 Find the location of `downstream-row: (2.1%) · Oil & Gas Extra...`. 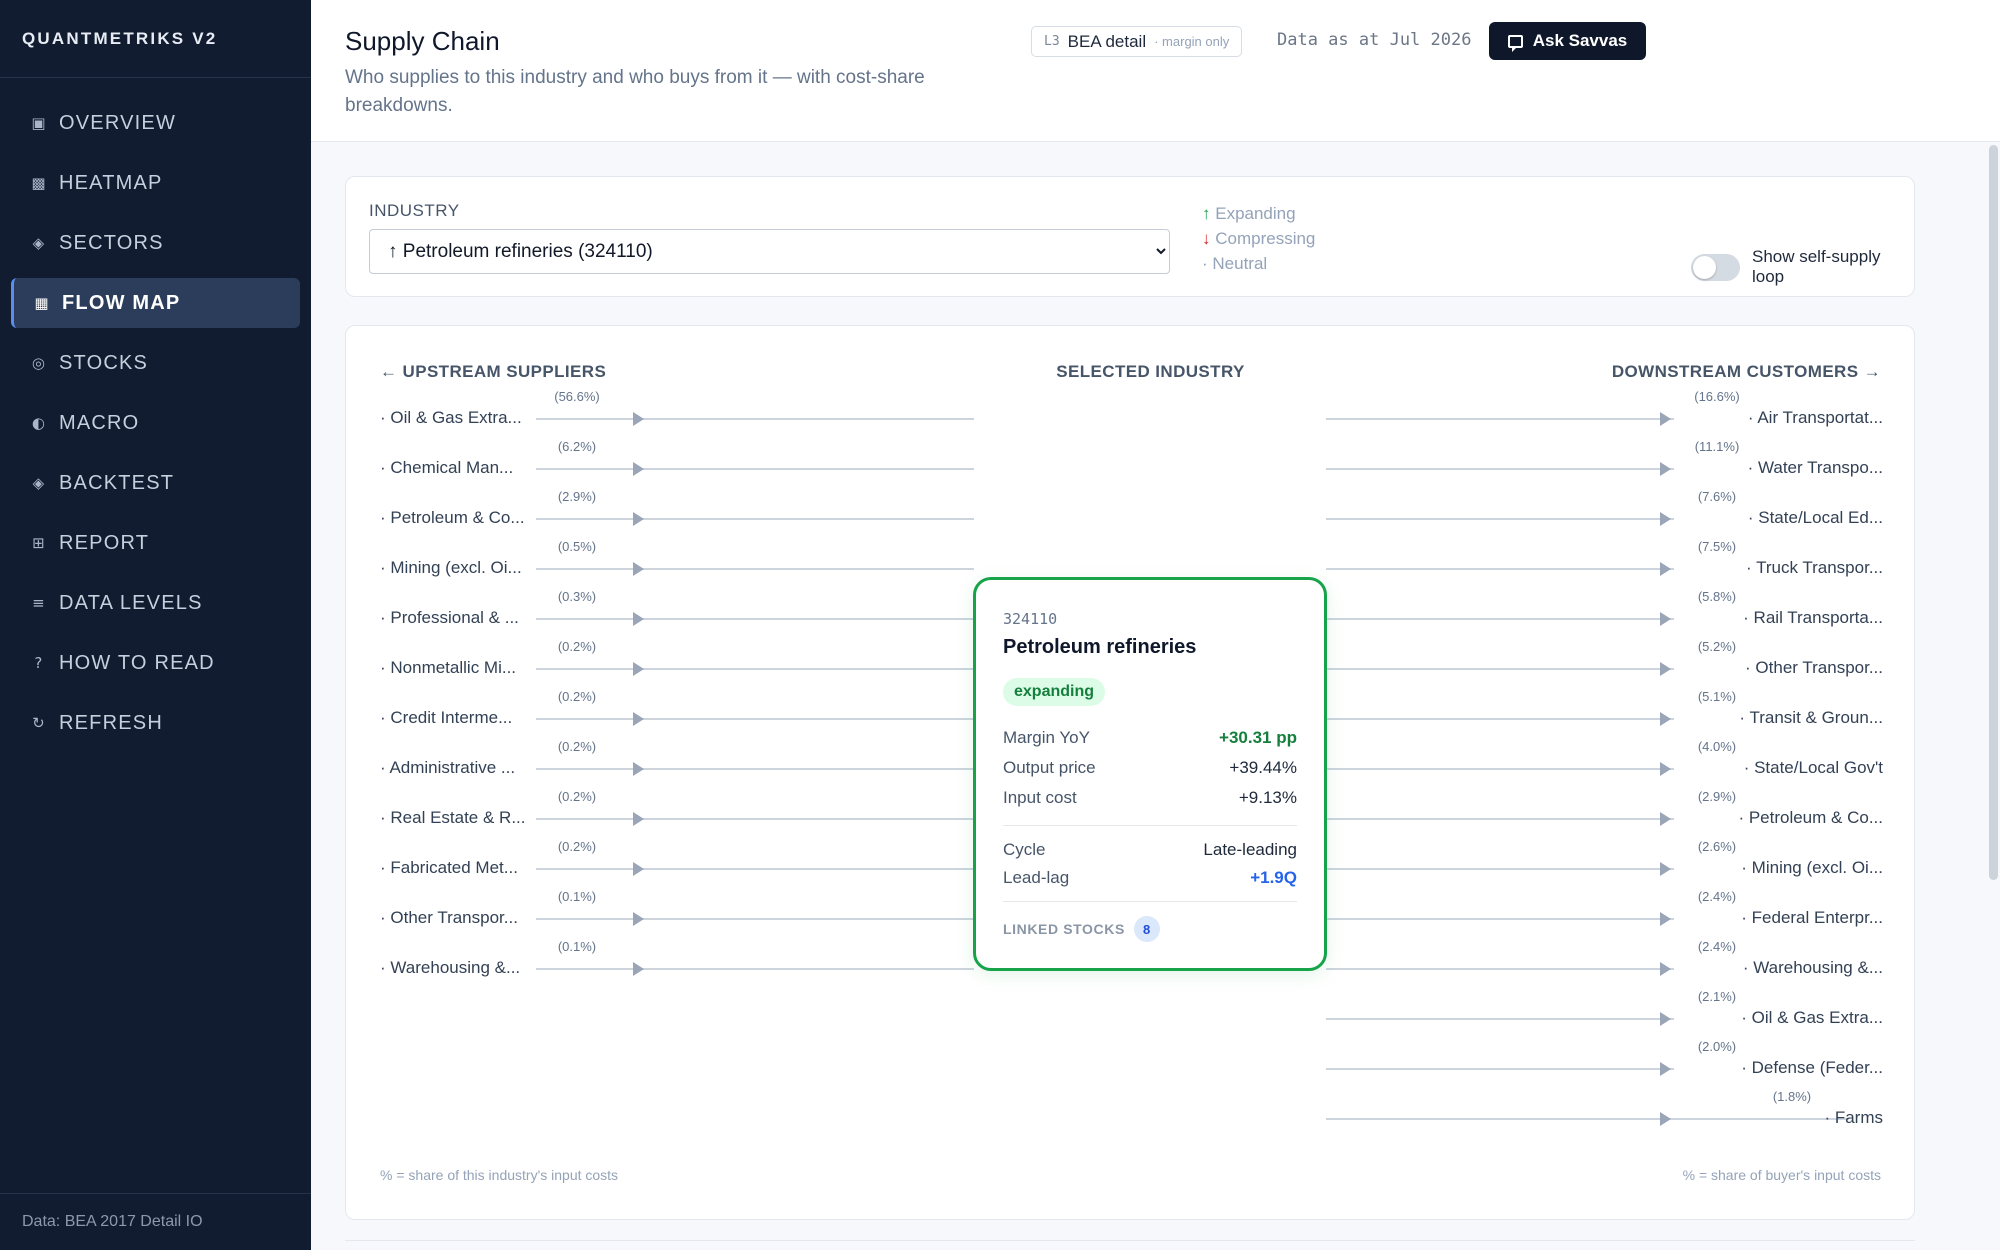

downstream-row: (2.1%) · Oil & Gas Extra... is located at coordinates (1621, 1011).